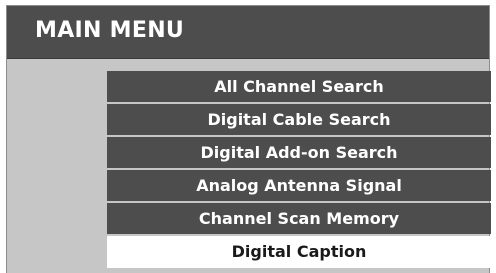 The height and width of the screenshot is (273, 496). What do you see at coordinates (299, 119) in the screenshot?
I see `menu-item-digital-cable-search: Digital Cable Search` at bounding box center [299, 119].